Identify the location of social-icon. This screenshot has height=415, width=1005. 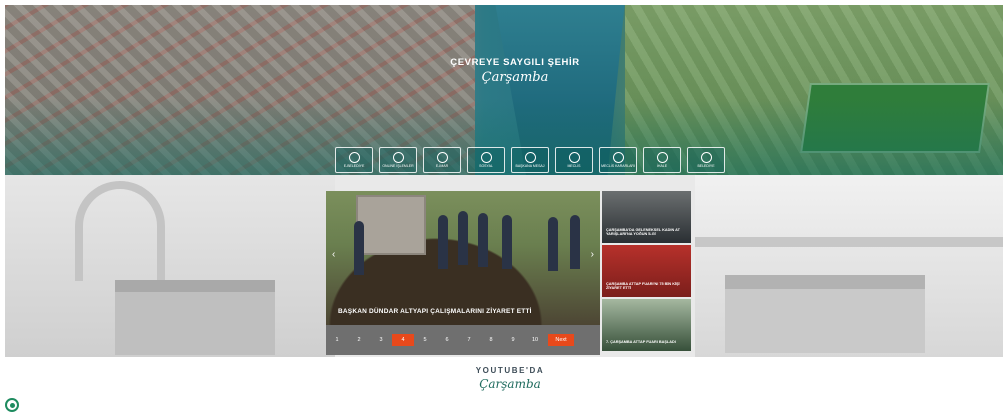
(486, 157).